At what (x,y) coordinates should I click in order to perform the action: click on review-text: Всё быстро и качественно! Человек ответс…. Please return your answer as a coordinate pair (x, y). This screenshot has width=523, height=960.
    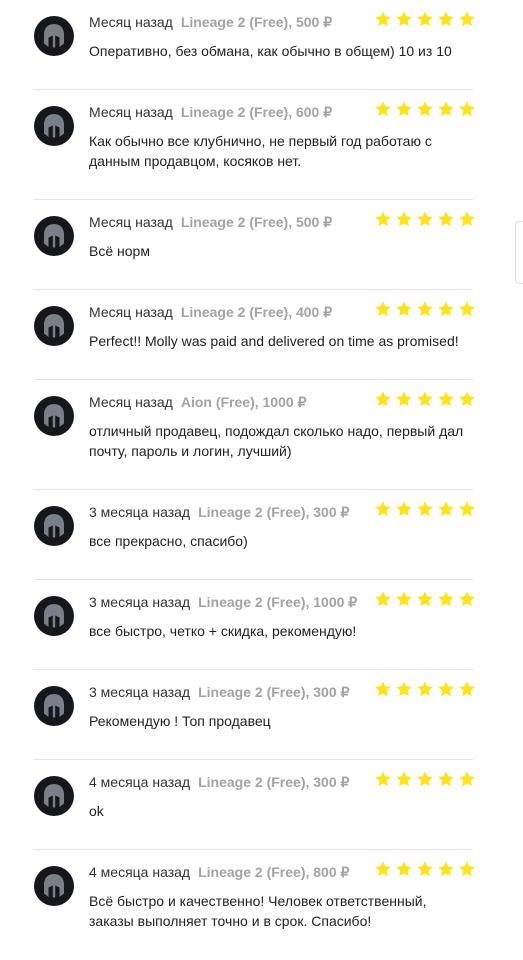
    Looking at the image, I should click on (258, 911).